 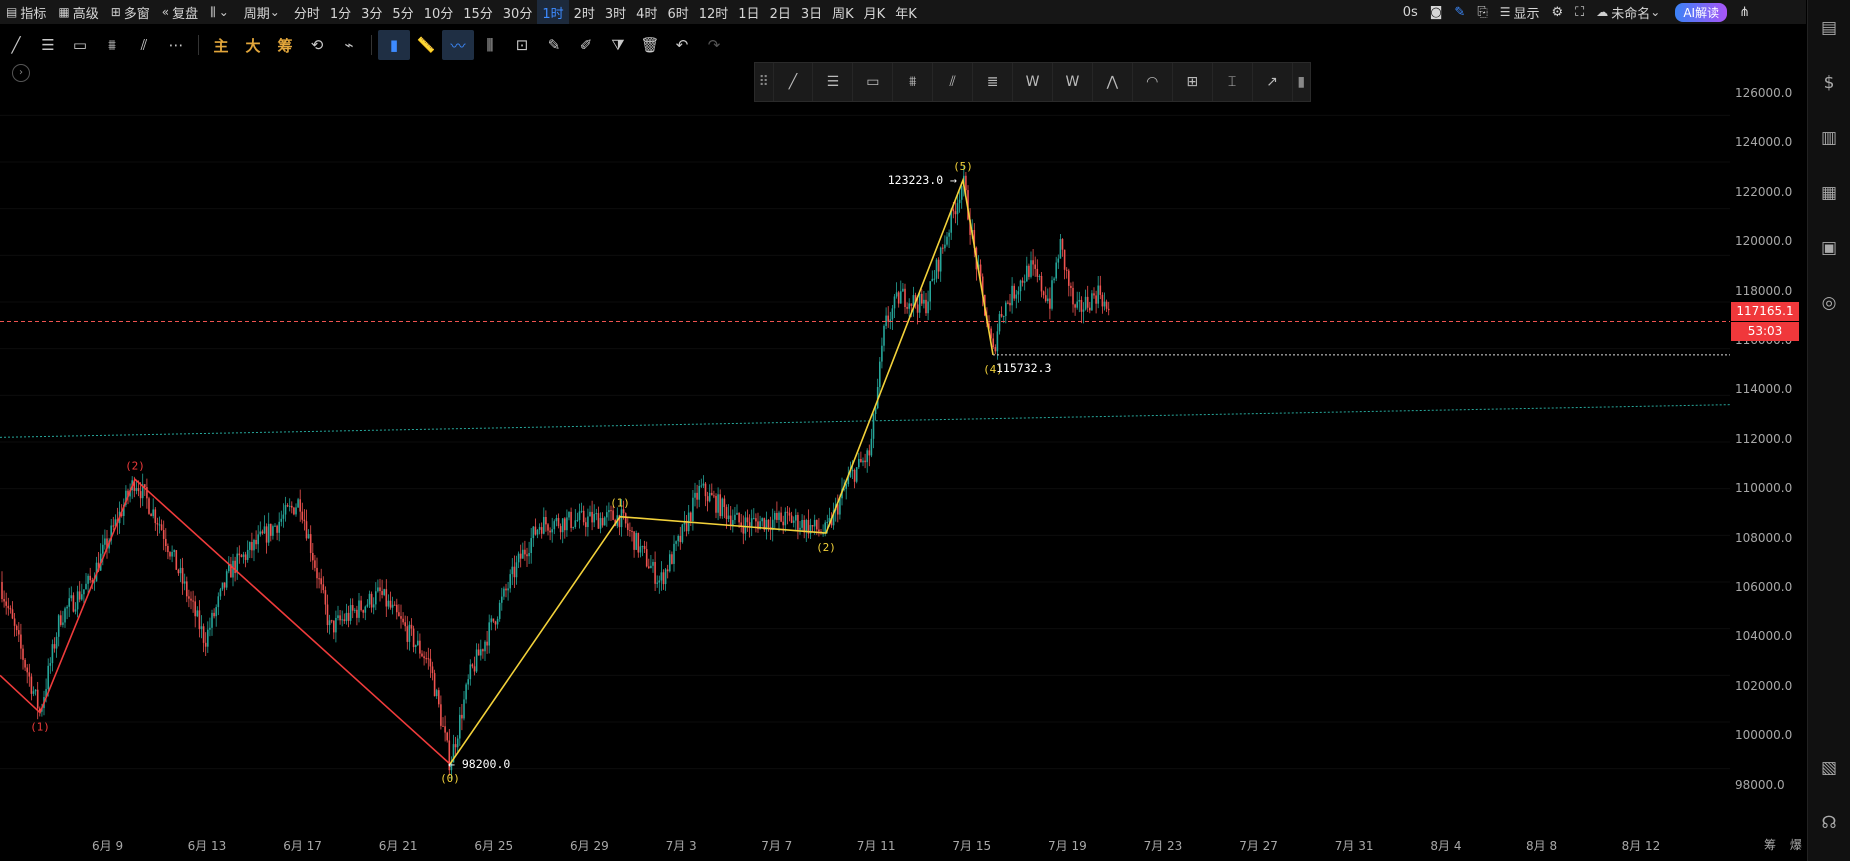 What do you see at coordinates (518, 12) in the screenshot?
I see `period-6: 30分` at bounding box center [518, 12].